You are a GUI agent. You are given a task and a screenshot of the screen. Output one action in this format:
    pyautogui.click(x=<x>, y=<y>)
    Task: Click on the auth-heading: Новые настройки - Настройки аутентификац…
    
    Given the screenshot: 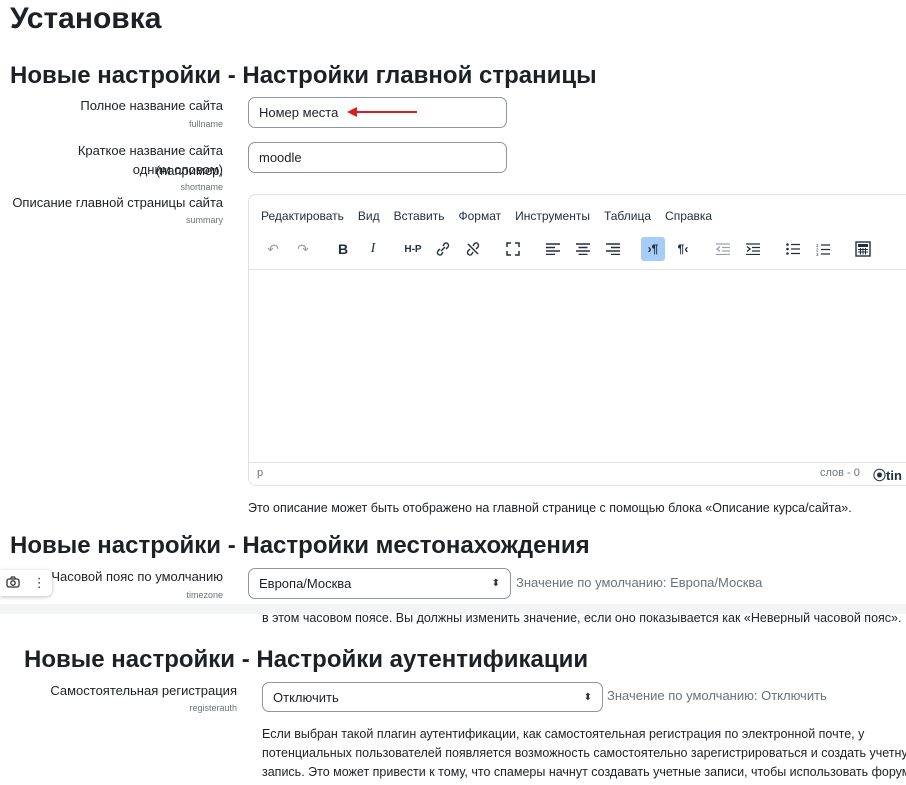 What is the action you would take?
    pyautogui.click(x=306, y=659)
    